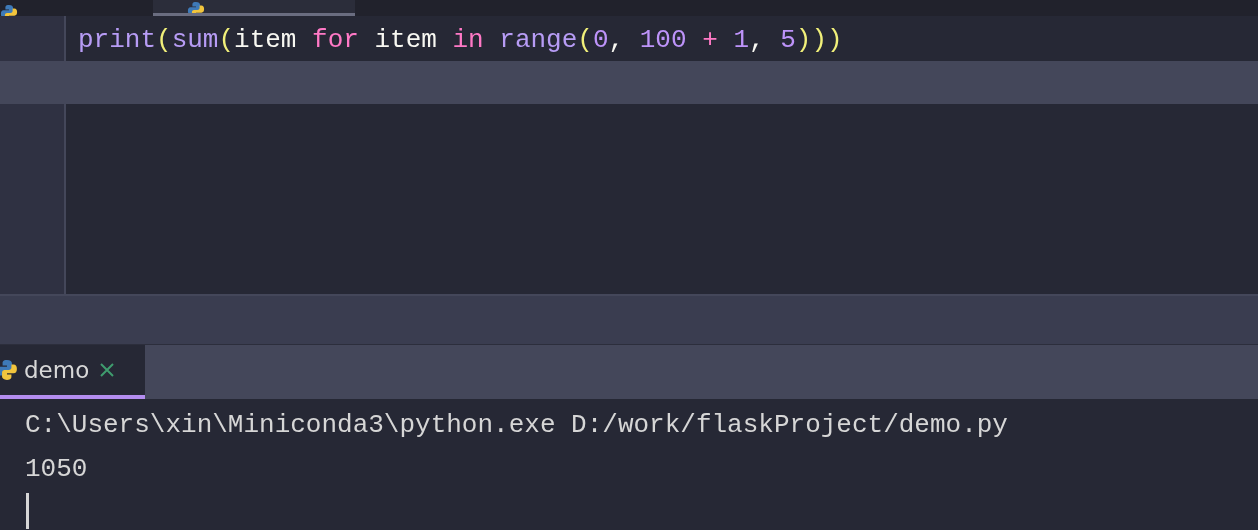 The height and width of the screenshot is (530, 1258). What do you see at coordinates (57, 370) in the screenshot?
I see `tab-label: demo` at bounding box center [57, 370].